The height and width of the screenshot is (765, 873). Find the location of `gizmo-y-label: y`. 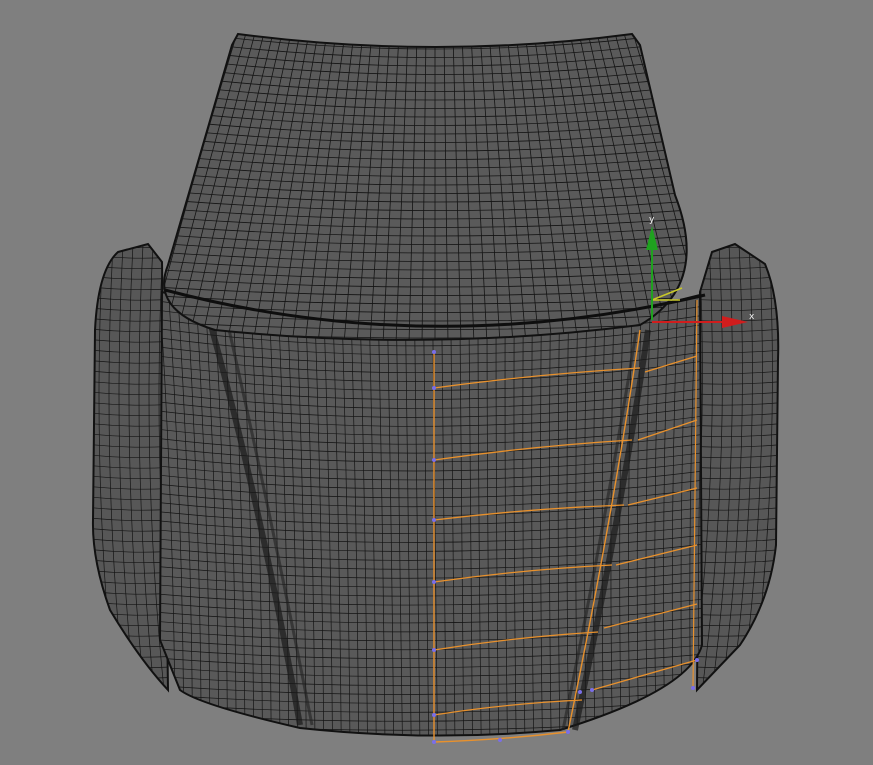

gizmo-y-label: y is located at coordinates (652, 220).